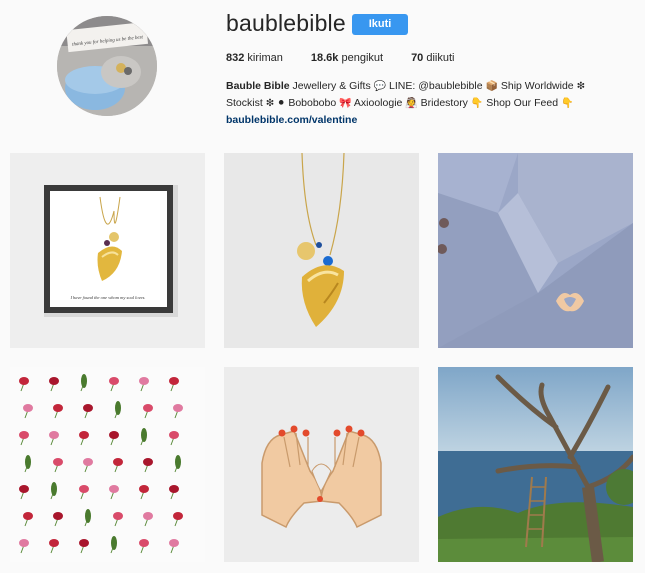 This screenshot has width=645, height=573. What do you see at coordinates (321, 250) in the screenshot?
I see `post-tile-necklace-pendant` at bounding box center [321, 250].